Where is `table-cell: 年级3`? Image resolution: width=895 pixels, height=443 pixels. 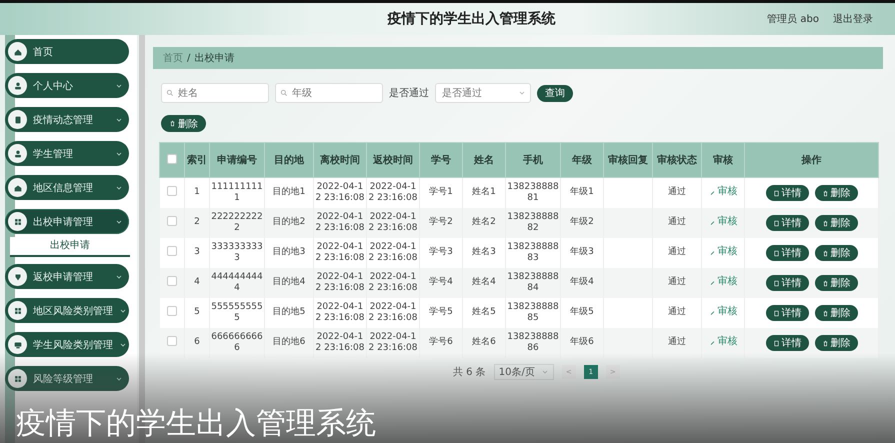 table-cell: 年级3 is located at coordinates (582, 253).